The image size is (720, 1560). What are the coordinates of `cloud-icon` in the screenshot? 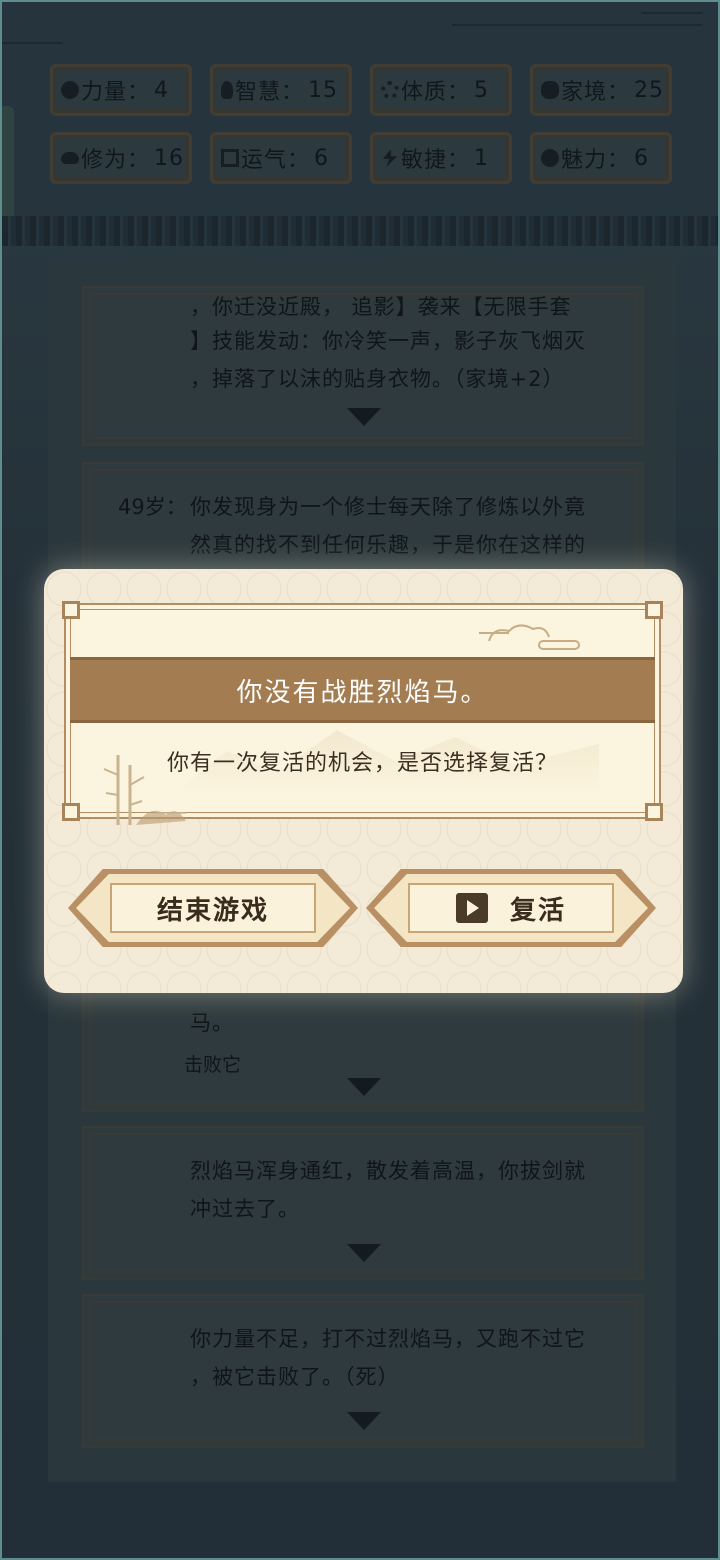 It's located at (529, 637).